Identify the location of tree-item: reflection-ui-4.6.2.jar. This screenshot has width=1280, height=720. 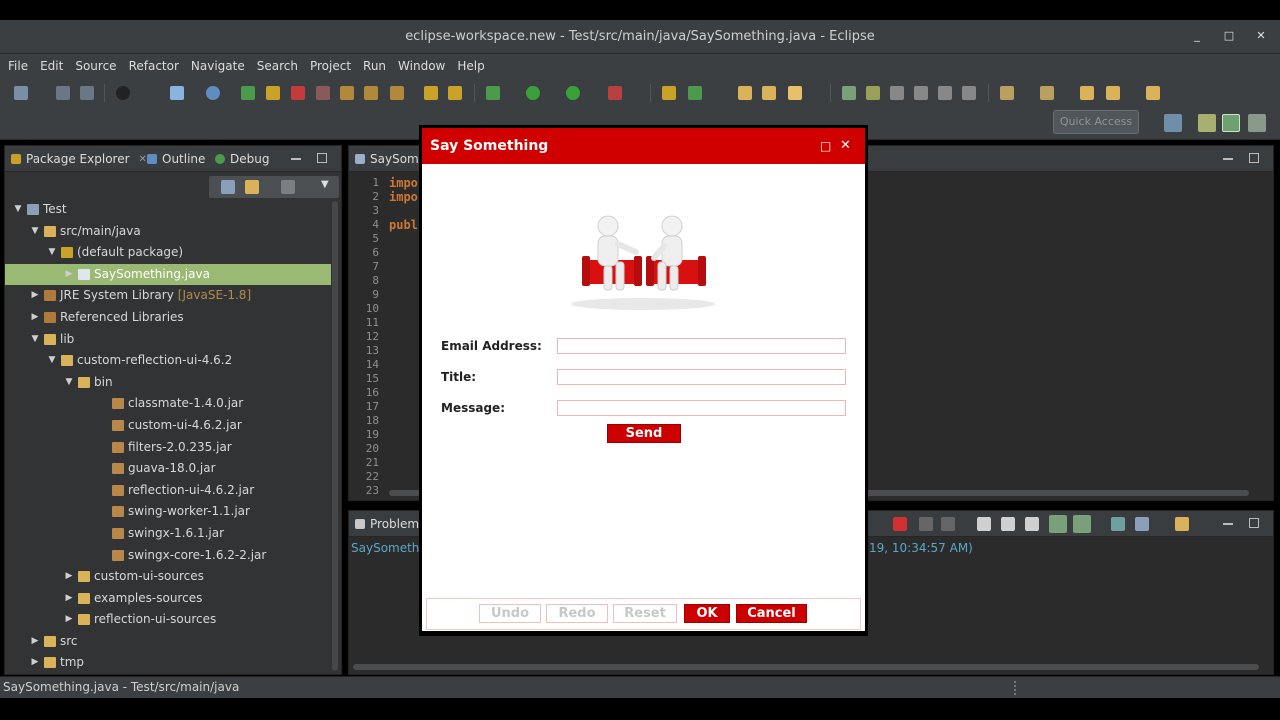
(168, 491).